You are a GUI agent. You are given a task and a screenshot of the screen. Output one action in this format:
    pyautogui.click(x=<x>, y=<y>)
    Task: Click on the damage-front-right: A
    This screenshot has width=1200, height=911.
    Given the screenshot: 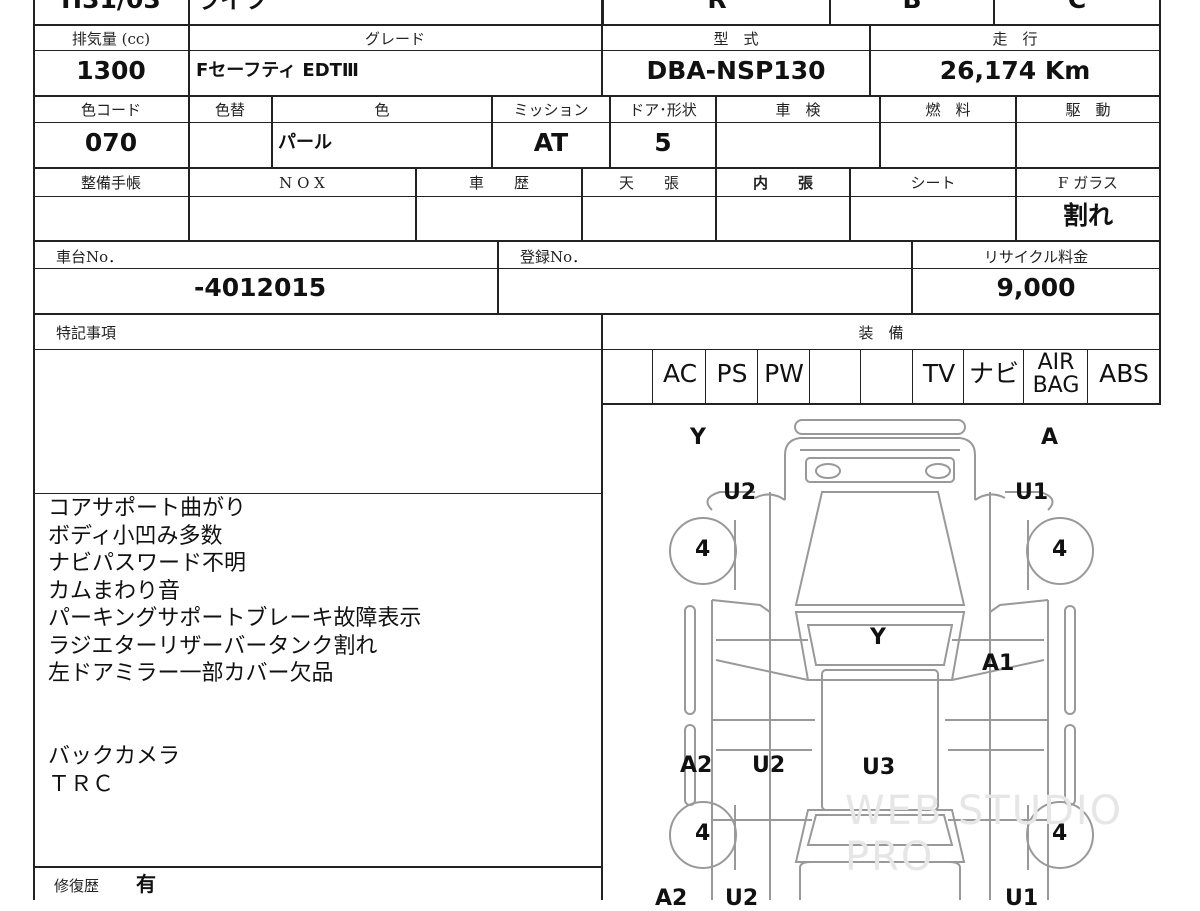 What is the action you would take?
    pyautogui.click(x=1050, y=437)
    